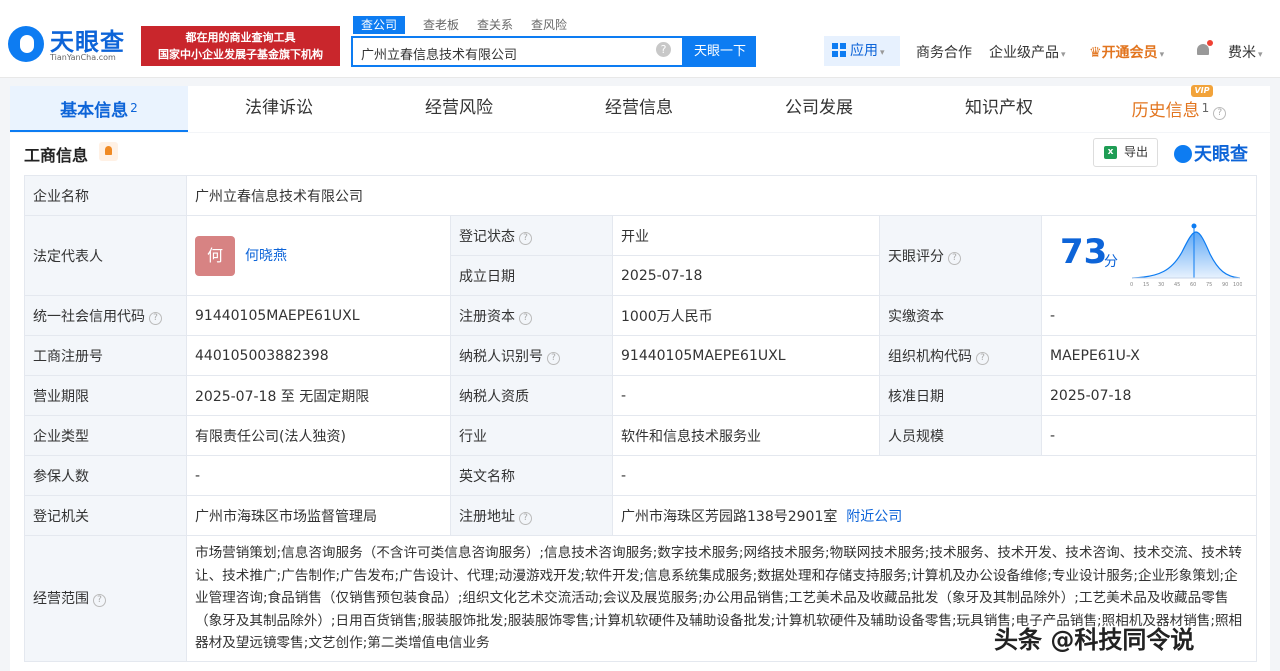  I want to click on tab-history: 历史信息 1?, so click(1179, 109).